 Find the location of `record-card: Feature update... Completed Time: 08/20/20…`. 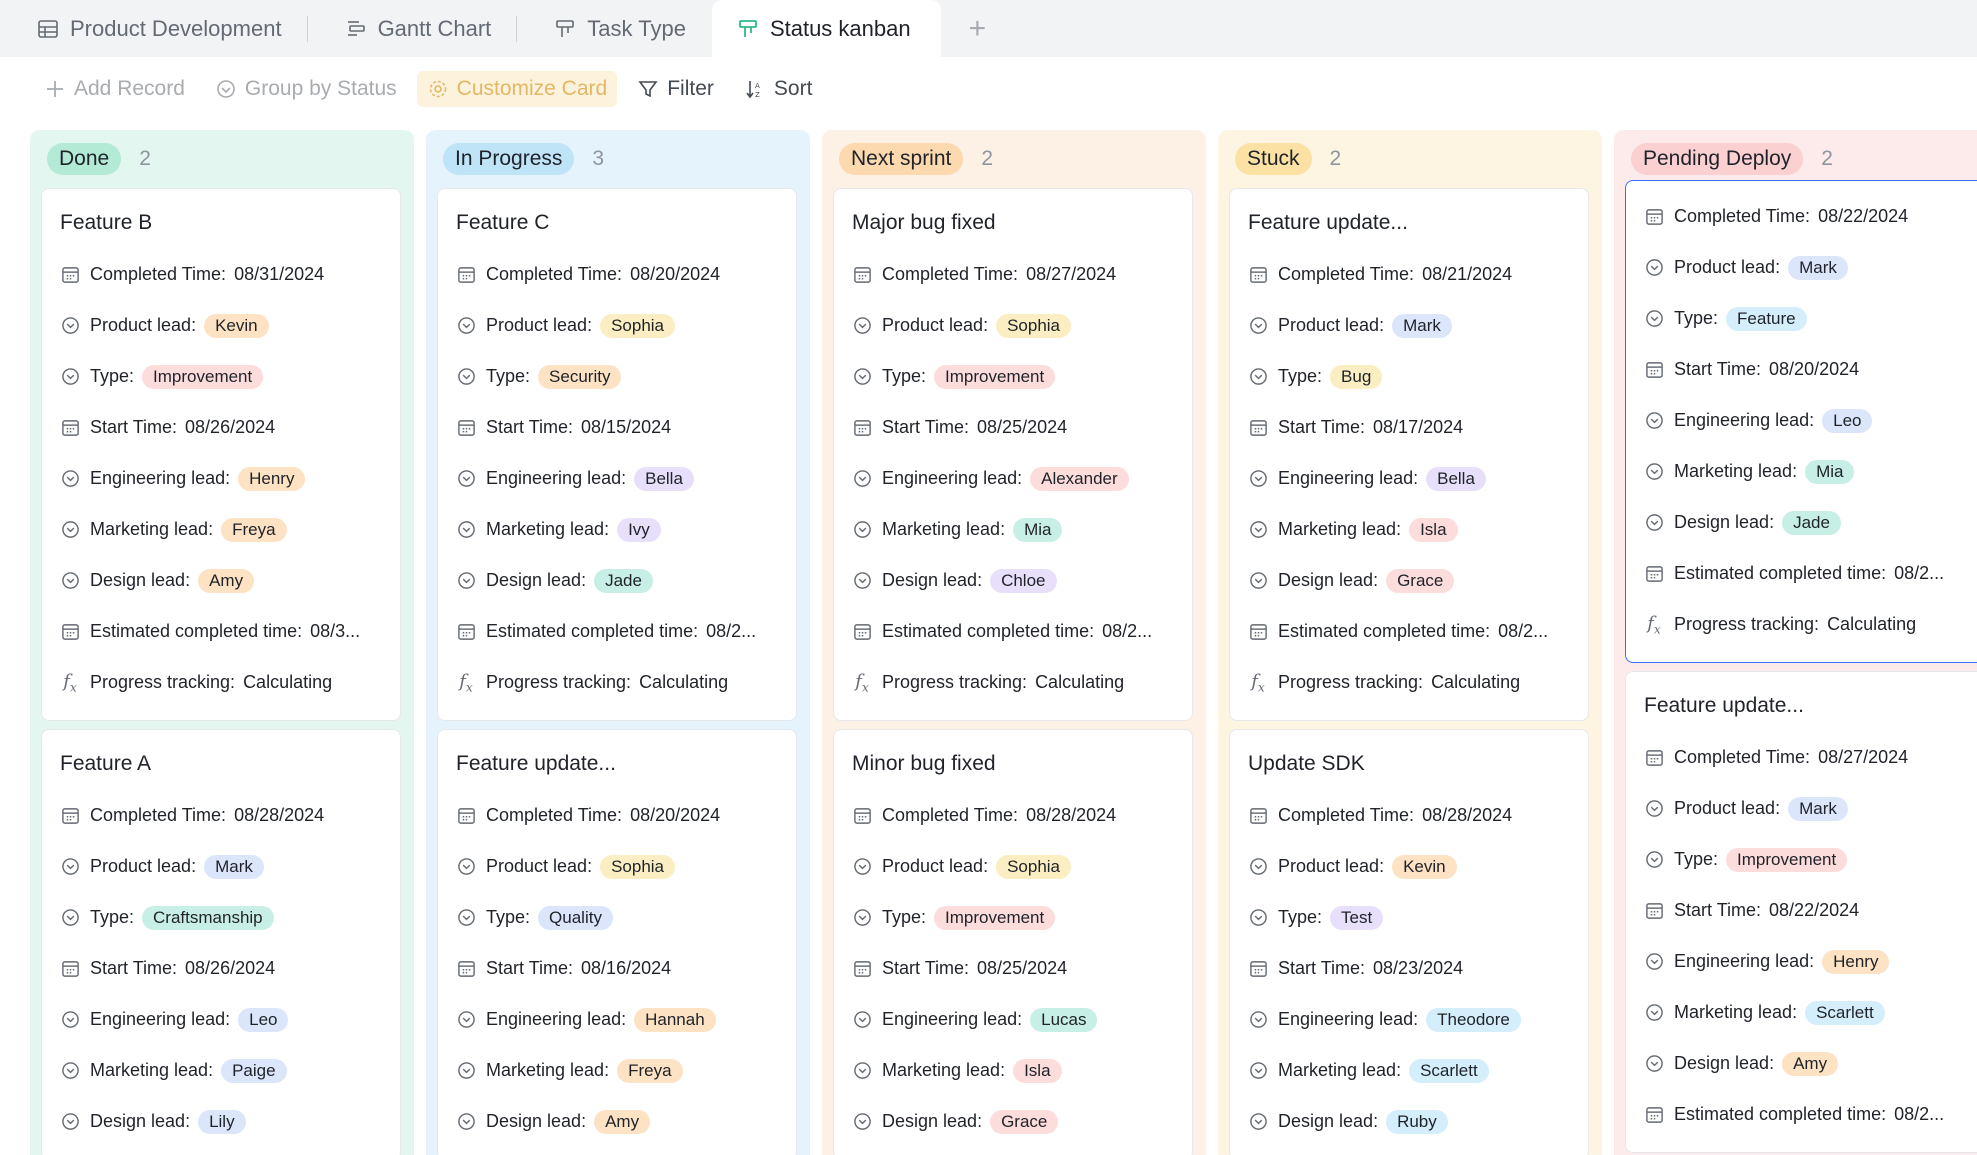

record-card: Feature update... Completed Time: 08/20/20… is located at coordinates (617, 942).